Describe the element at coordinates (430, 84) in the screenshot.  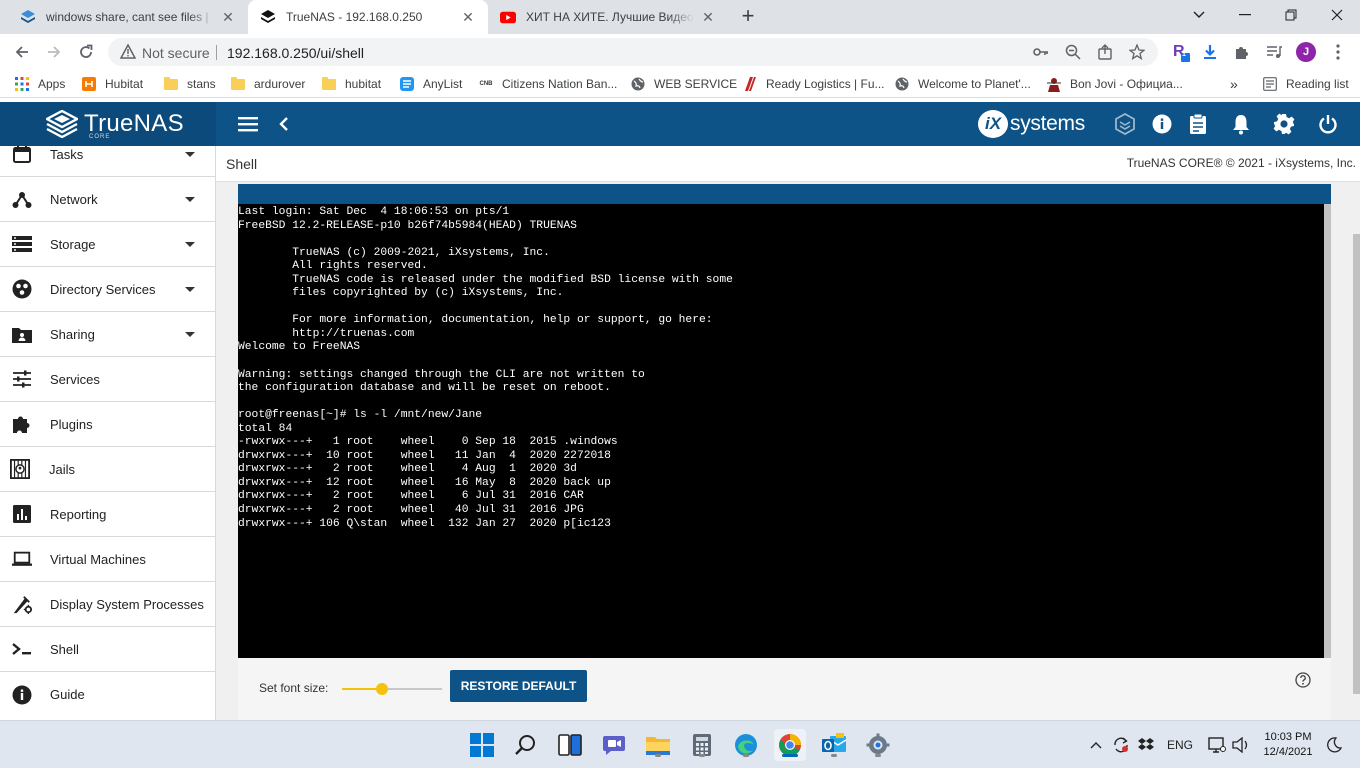
I see `bookmark-anylist: AnyList` at that location.